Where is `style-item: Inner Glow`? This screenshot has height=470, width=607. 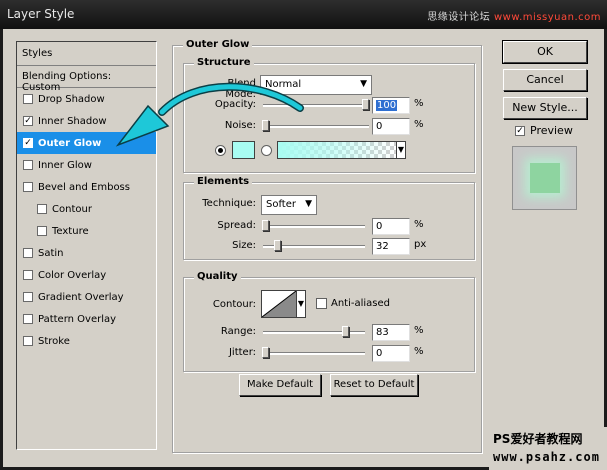 style-item: Inner Glow is located at coordinates (86, 165).